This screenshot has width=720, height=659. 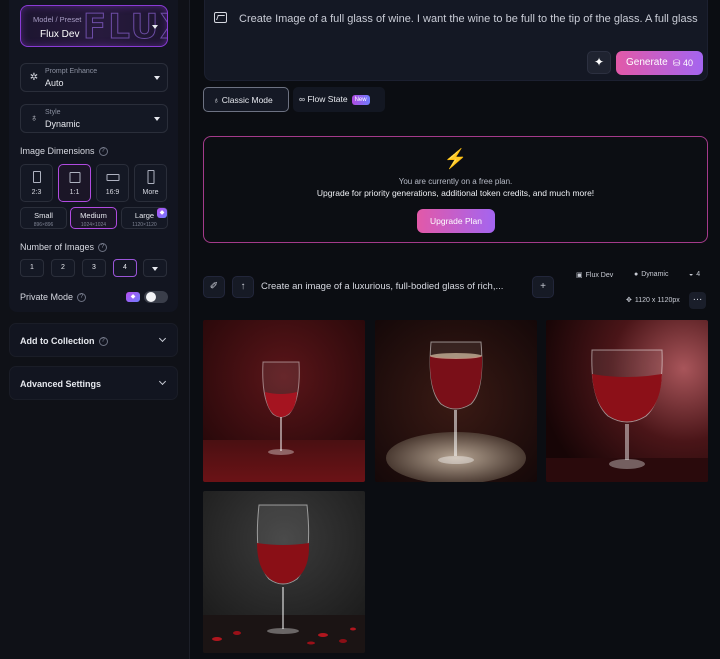 I want to click on image-stack-icon: ◒, so click(x=691, y=274).